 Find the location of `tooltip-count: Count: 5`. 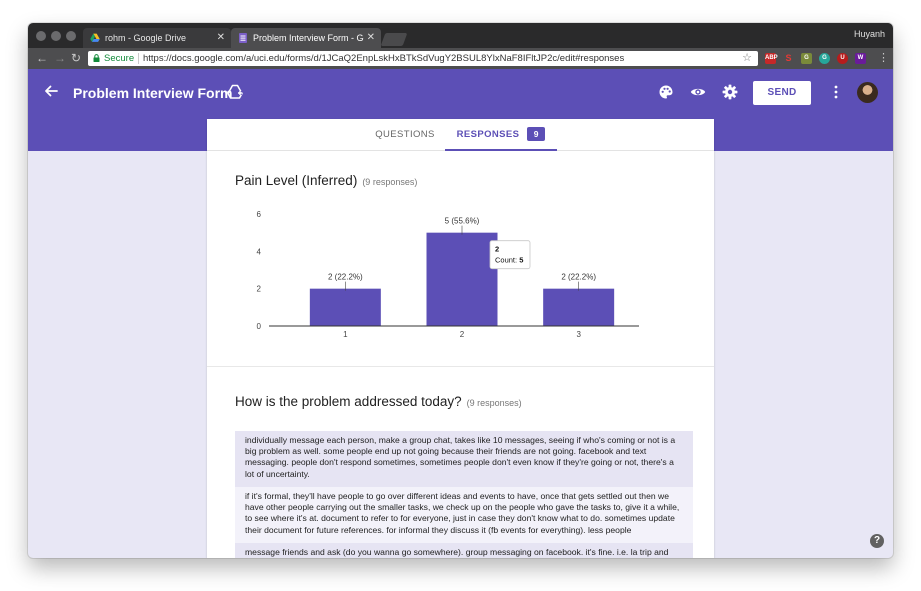

tooltip-count: Count: 5 is located at coordinates (509, 260).